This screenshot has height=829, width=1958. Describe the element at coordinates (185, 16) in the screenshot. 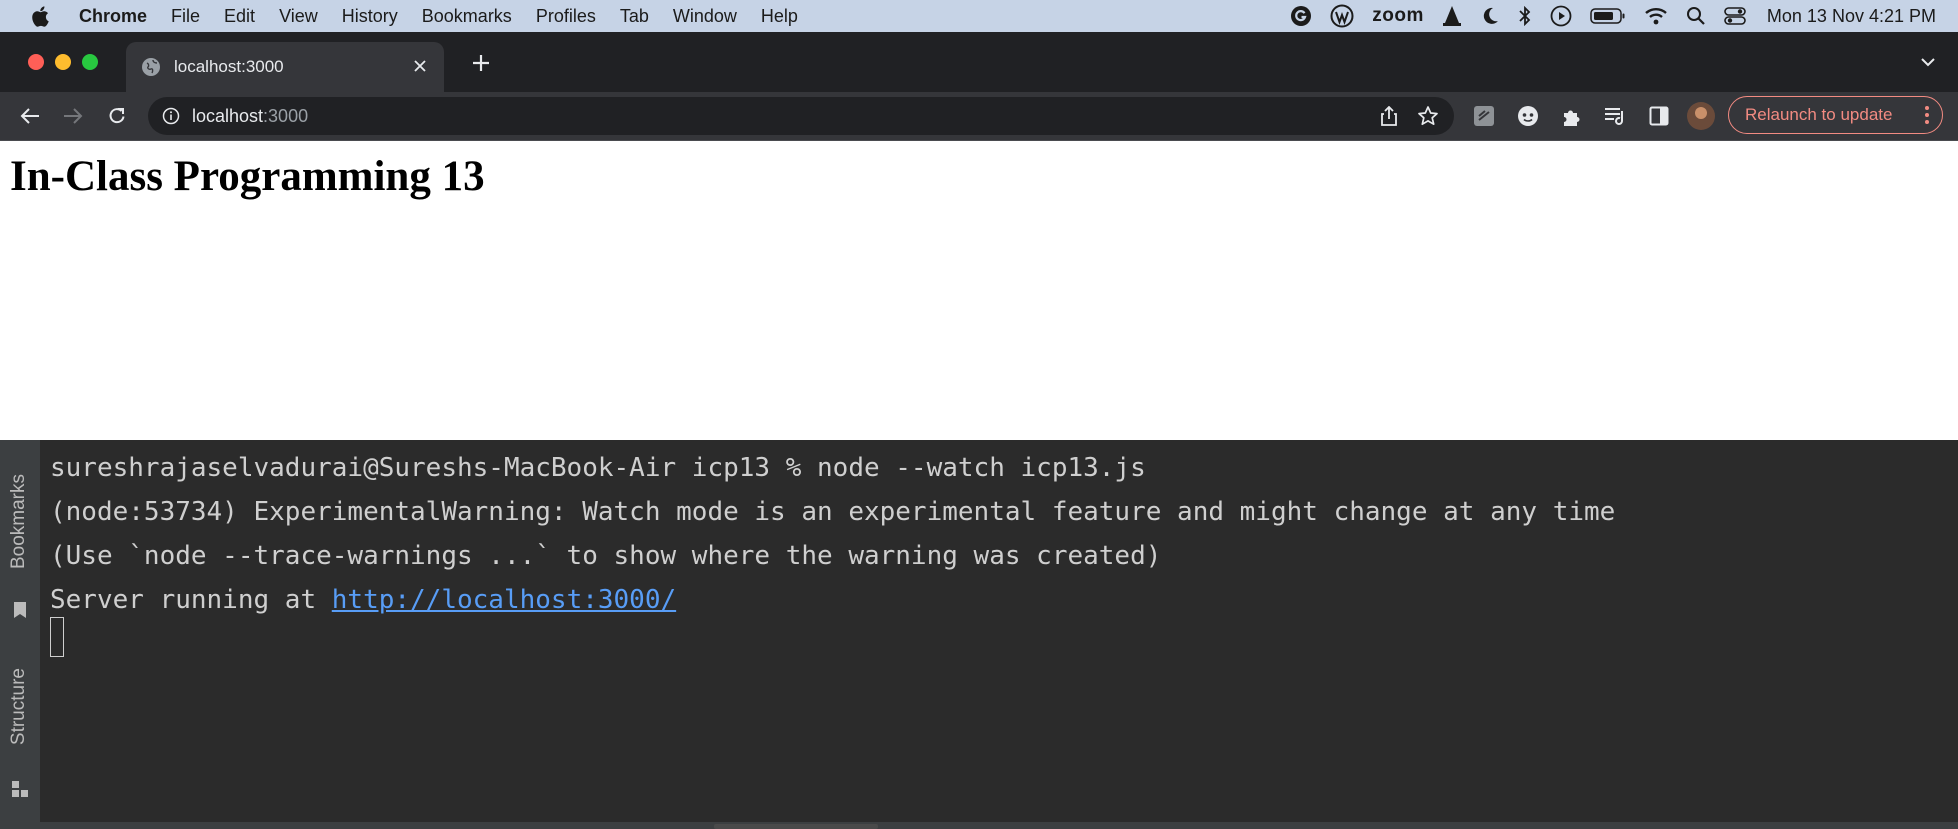

I see `menu-file: File` at that location.